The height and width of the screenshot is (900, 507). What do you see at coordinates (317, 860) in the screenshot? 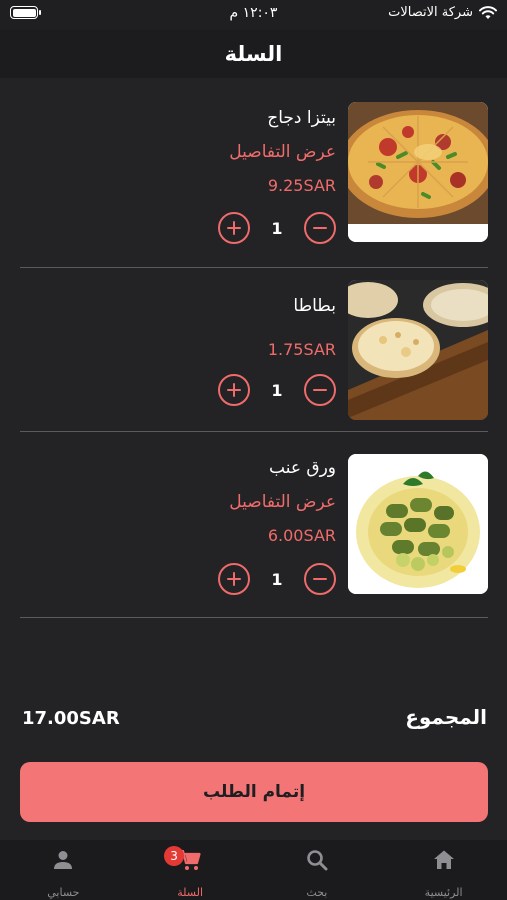
I see `search-icon` at bounding box center [317, 860].